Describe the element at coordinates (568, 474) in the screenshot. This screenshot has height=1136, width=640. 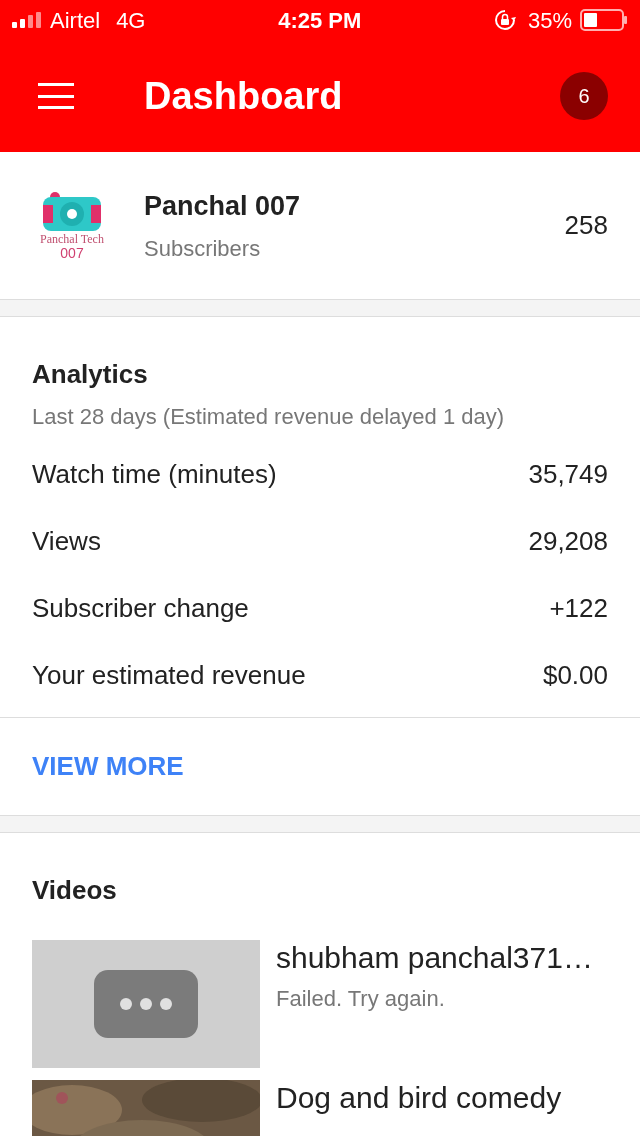
I see `metric-value: 35,749` at that location.